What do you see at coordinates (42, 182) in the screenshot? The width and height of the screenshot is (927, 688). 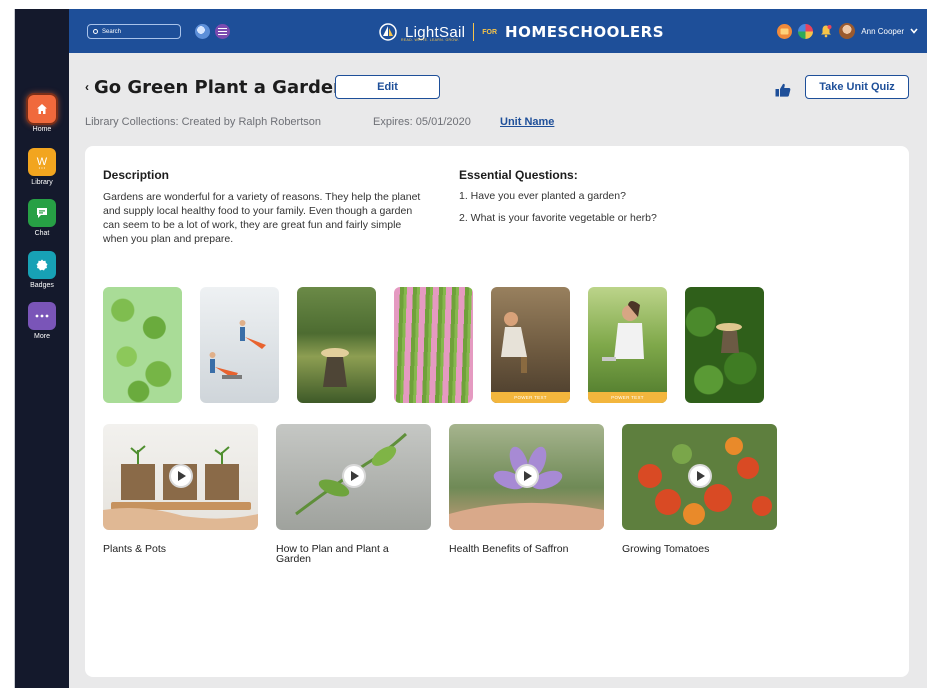 I see `sidebar-item-label: Library` at bounding box center [42, 182].